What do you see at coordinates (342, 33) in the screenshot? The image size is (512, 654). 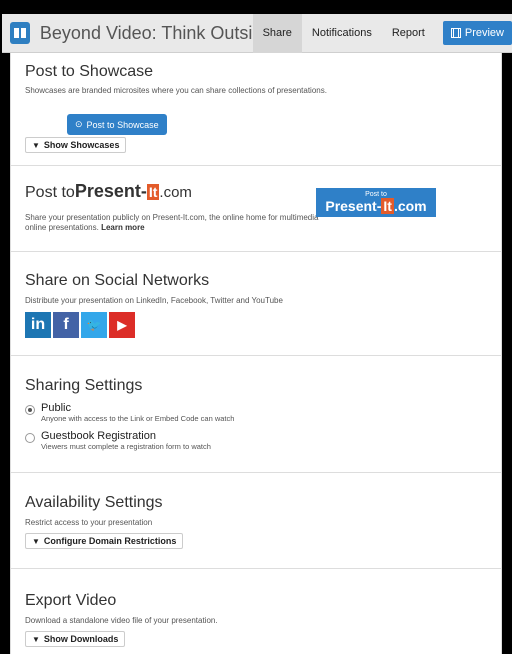 I see `tab-notifications: Notifications` at bounding box center [342, 33].